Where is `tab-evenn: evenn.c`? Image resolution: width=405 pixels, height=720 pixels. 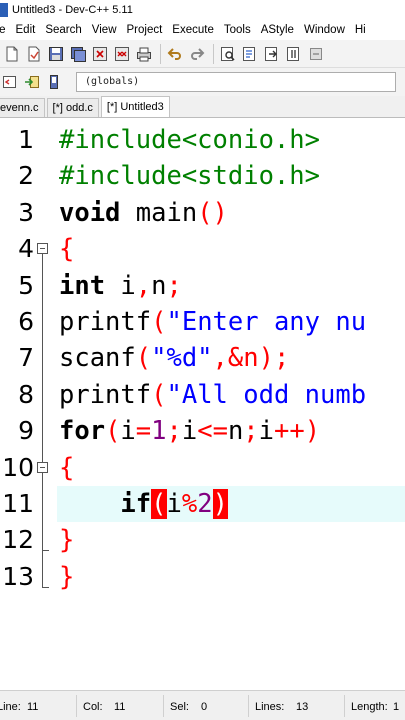 tab-evenn: evenn.c is located at coordinates (22, 107).